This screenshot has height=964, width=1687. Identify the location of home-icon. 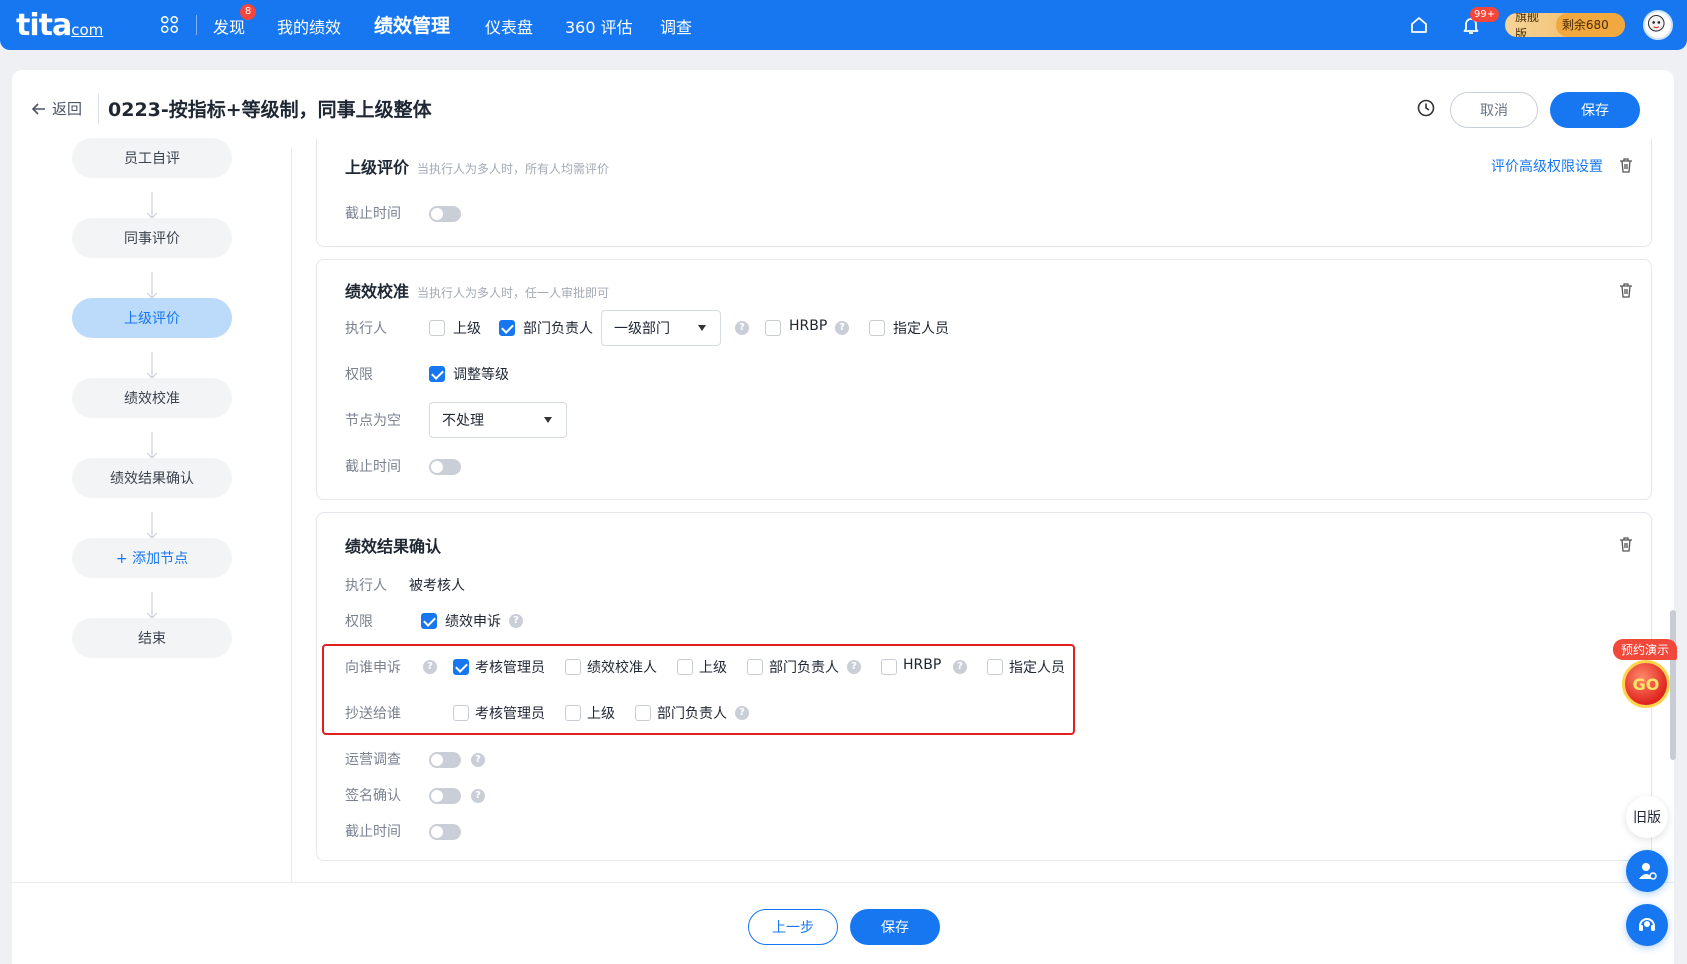
(1419, 25).